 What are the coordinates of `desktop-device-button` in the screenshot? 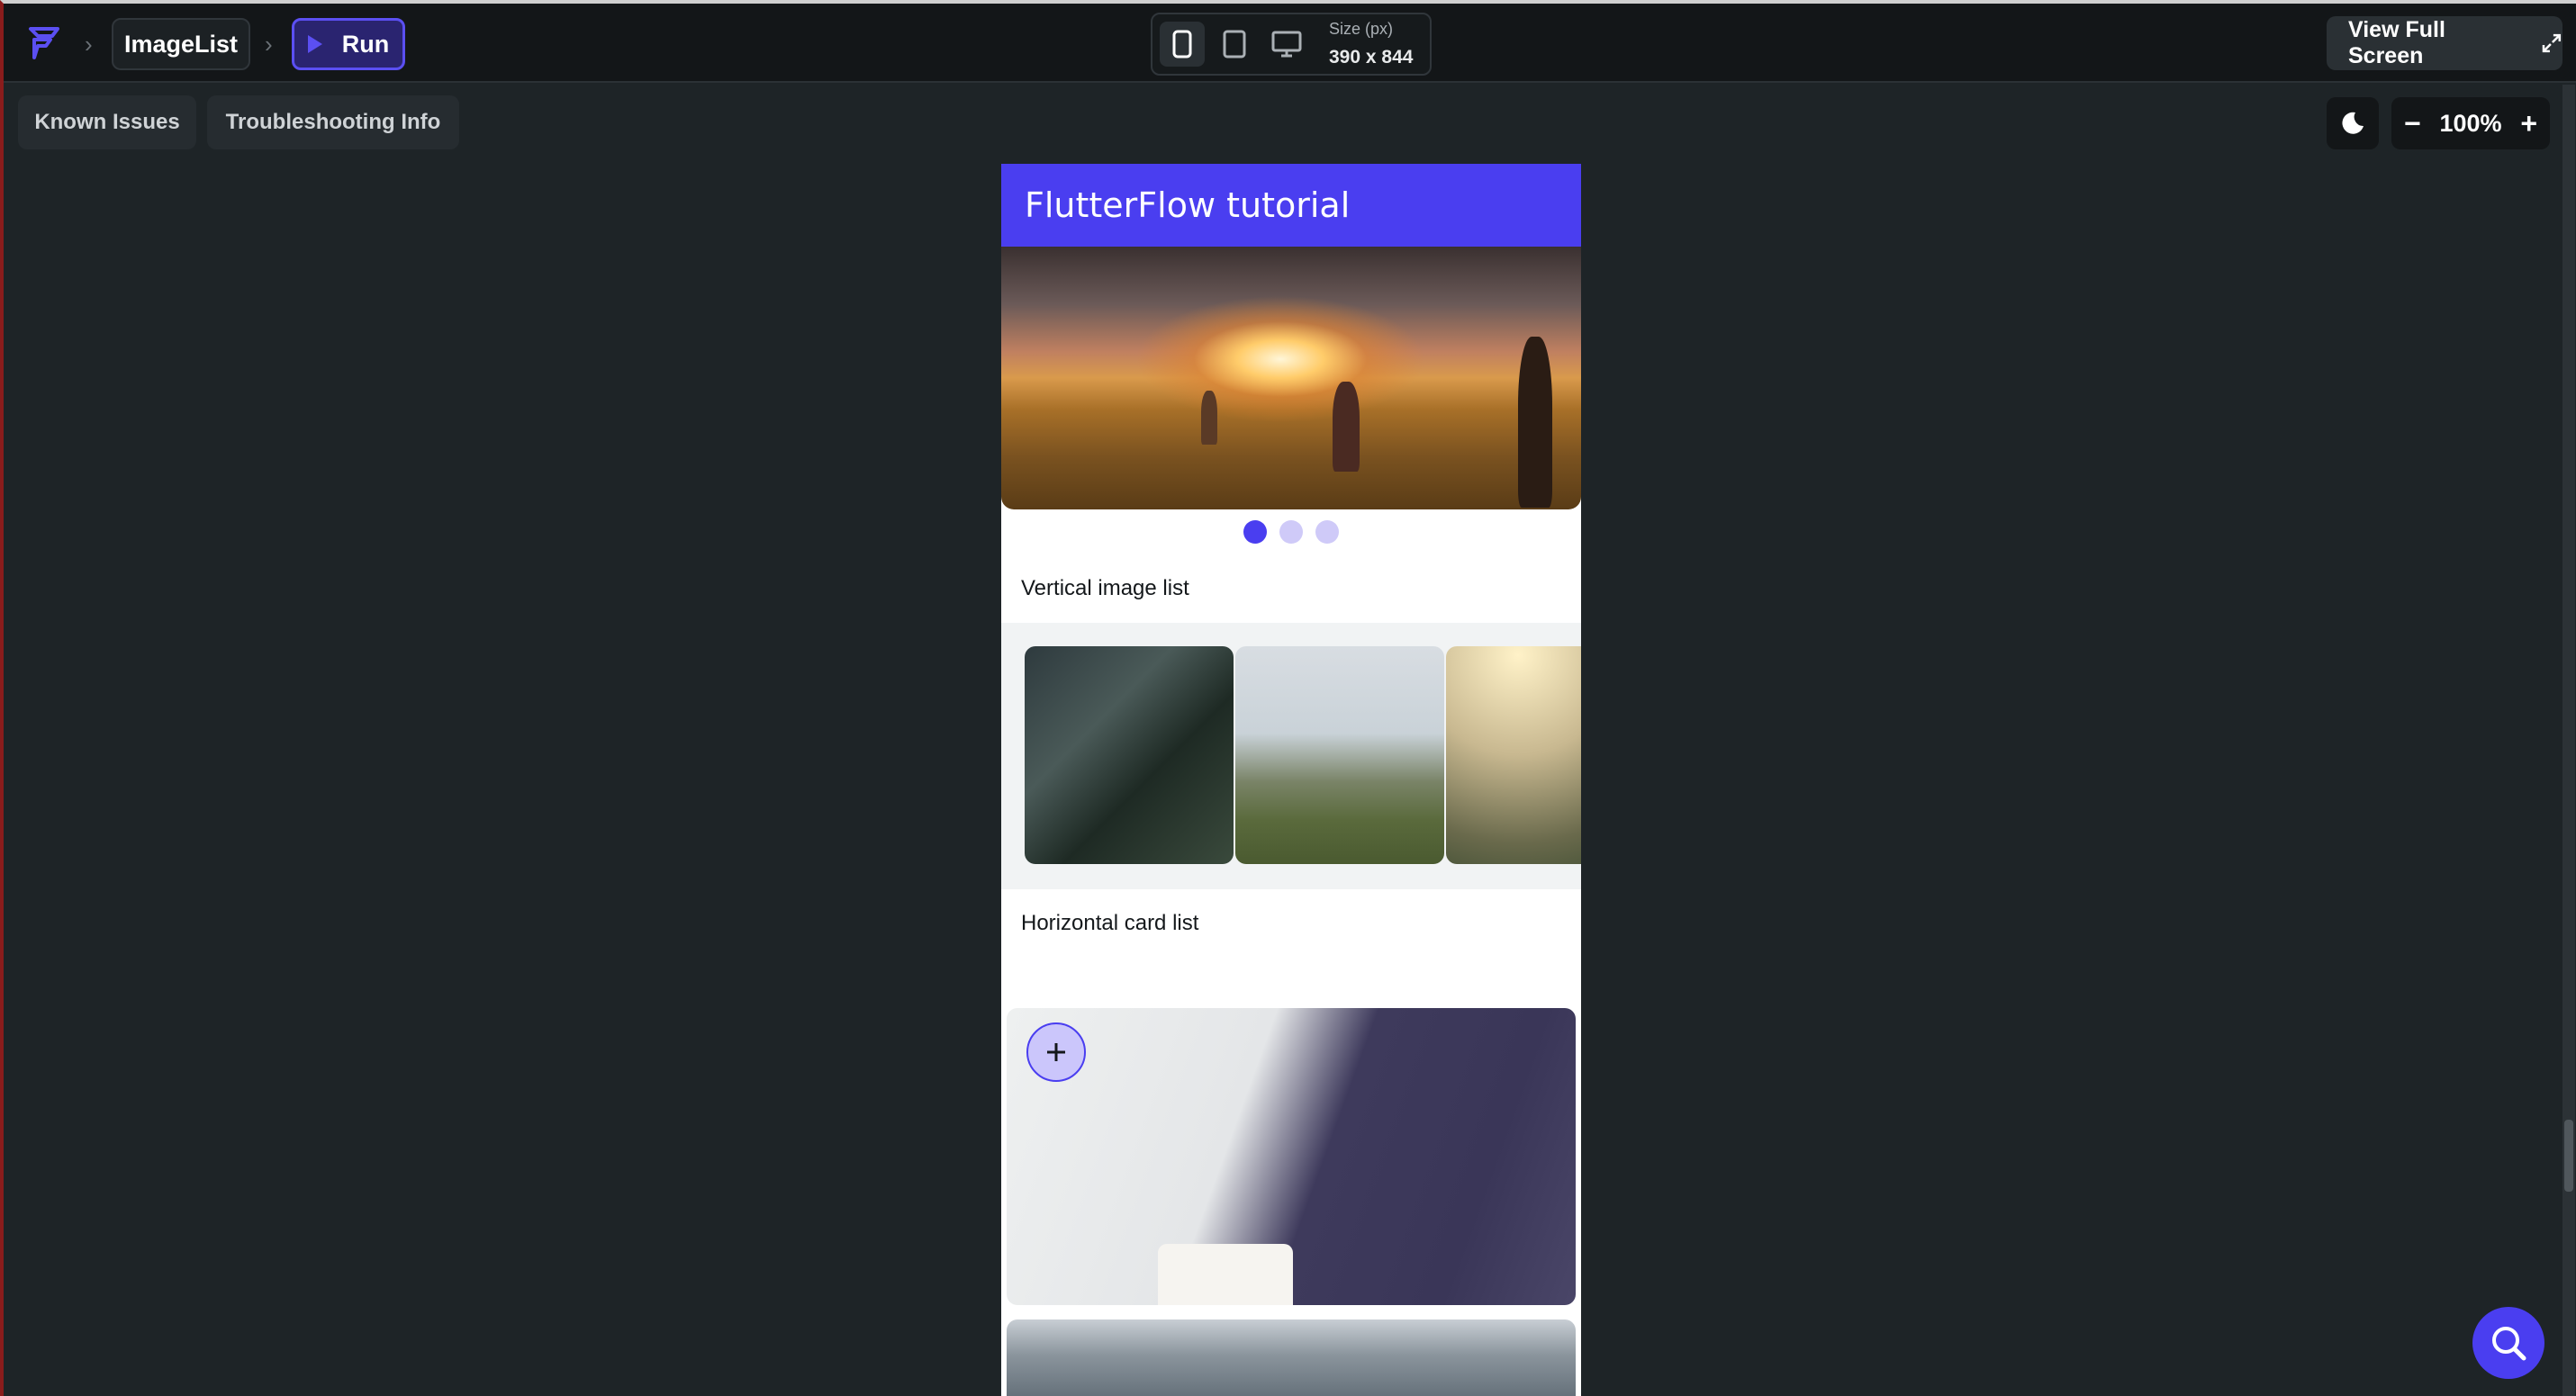 It's located at (1286, 44).